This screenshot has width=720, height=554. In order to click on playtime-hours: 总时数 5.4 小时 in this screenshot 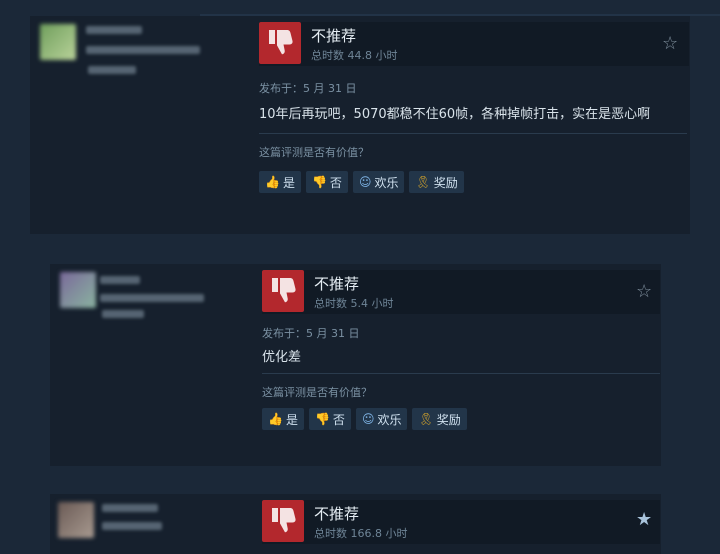, I will do `click(354, 303)`.